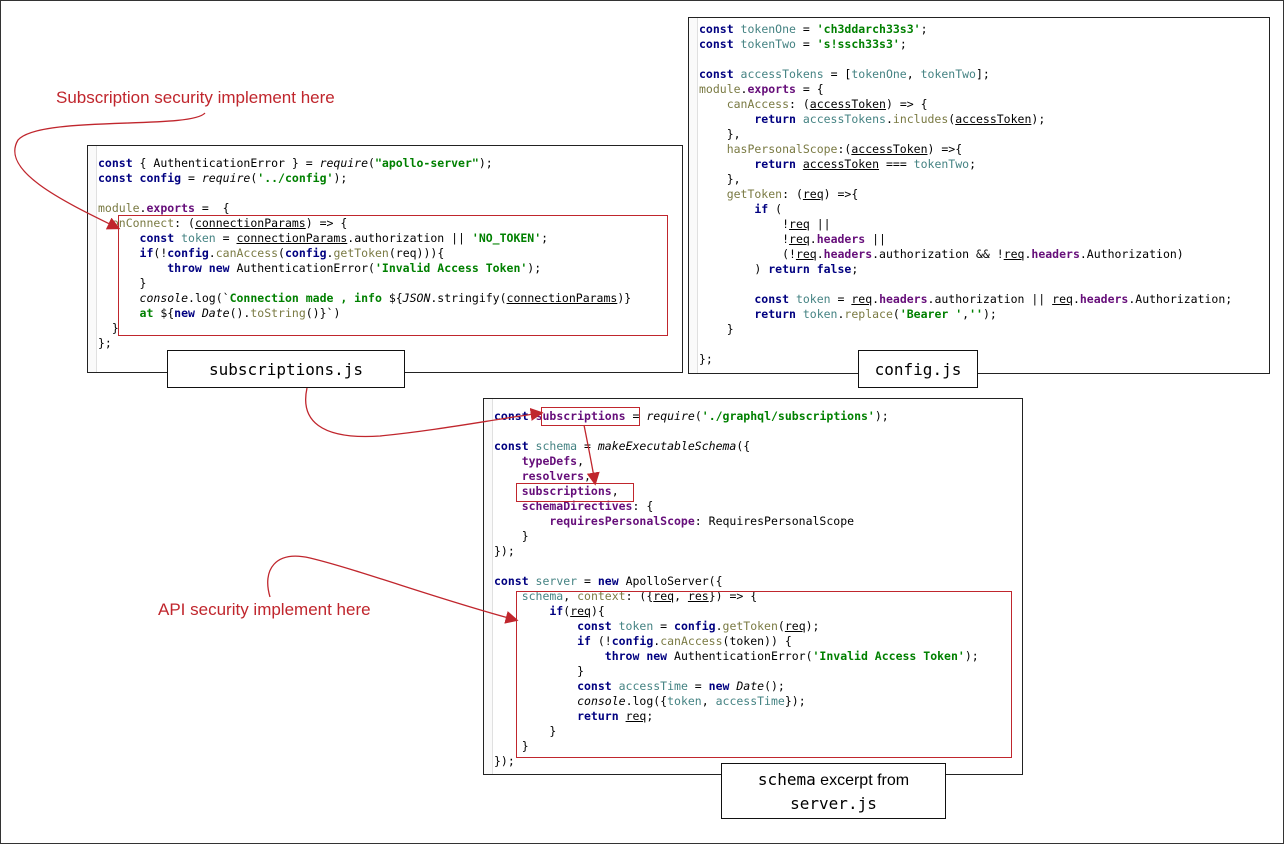  What do you see at coordinates (110, 171) in the screenshot?
I see `arrow-subscription-security` at bounding box center [110, 171].